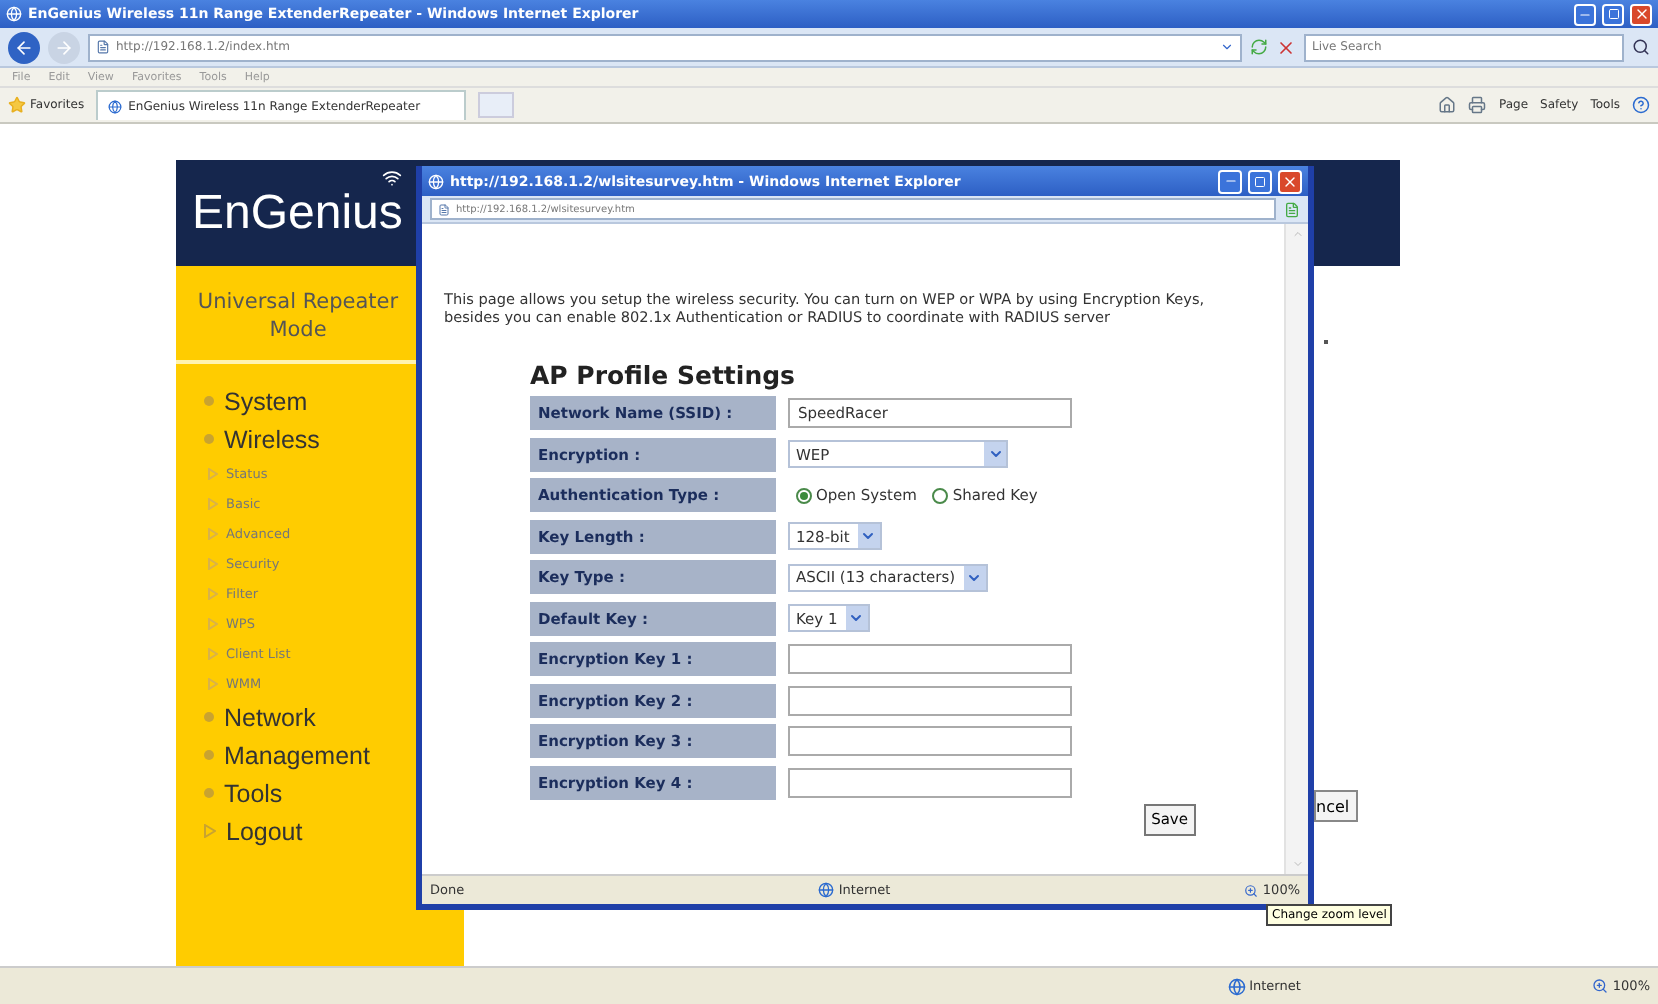  Describe the element at coordinates (297, 213) in the screenshot. I see `logo: EnGenius` at that location.